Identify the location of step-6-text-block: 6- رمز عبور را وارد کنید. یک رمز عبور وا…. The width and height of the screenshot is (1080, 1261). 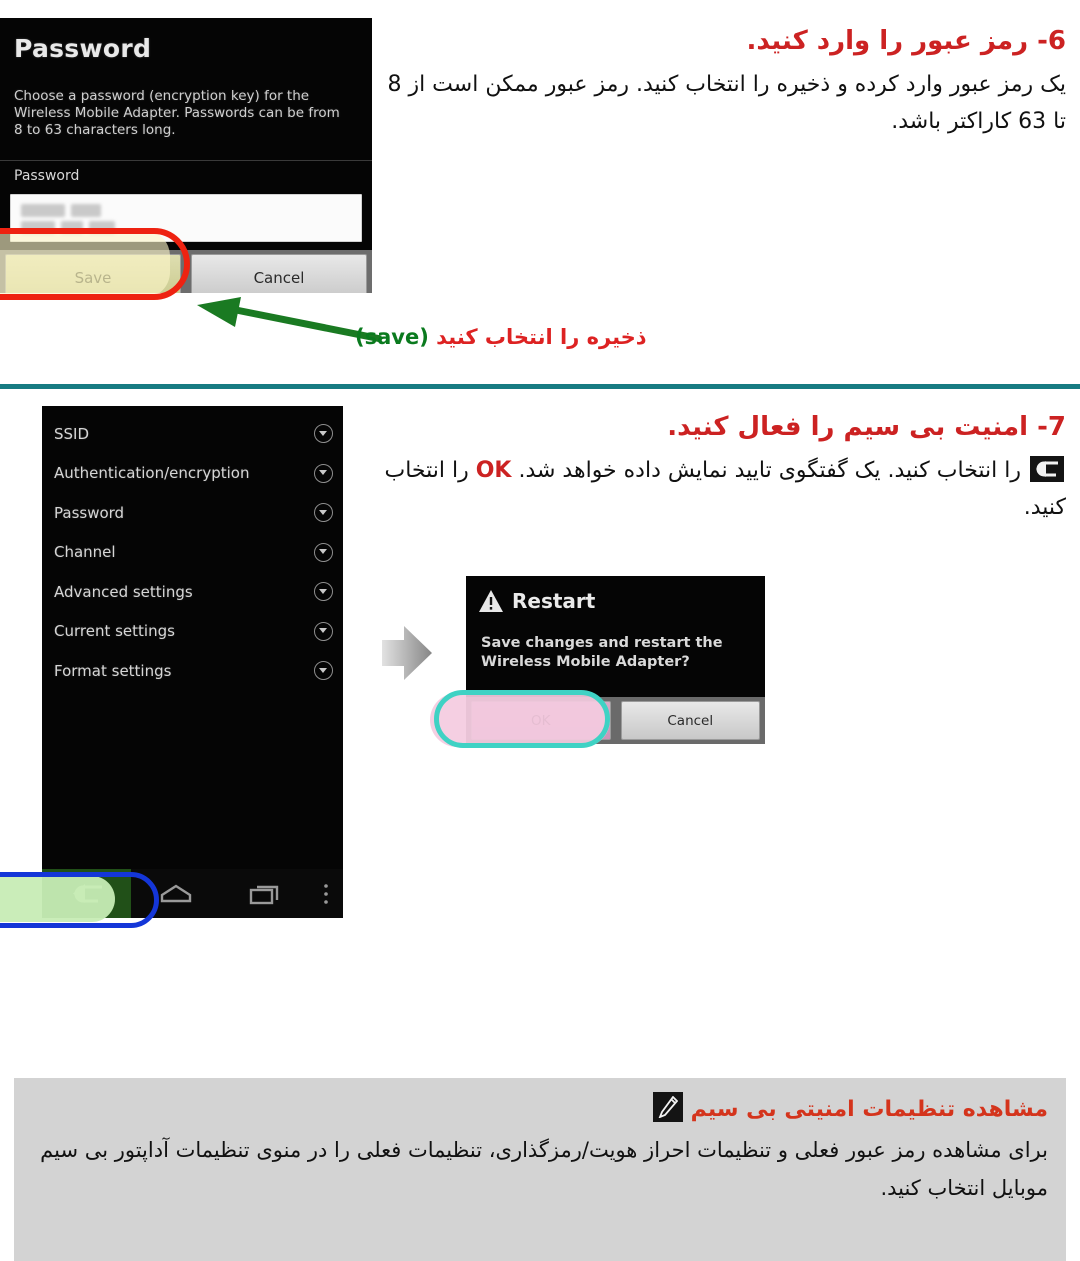
(726, 81).